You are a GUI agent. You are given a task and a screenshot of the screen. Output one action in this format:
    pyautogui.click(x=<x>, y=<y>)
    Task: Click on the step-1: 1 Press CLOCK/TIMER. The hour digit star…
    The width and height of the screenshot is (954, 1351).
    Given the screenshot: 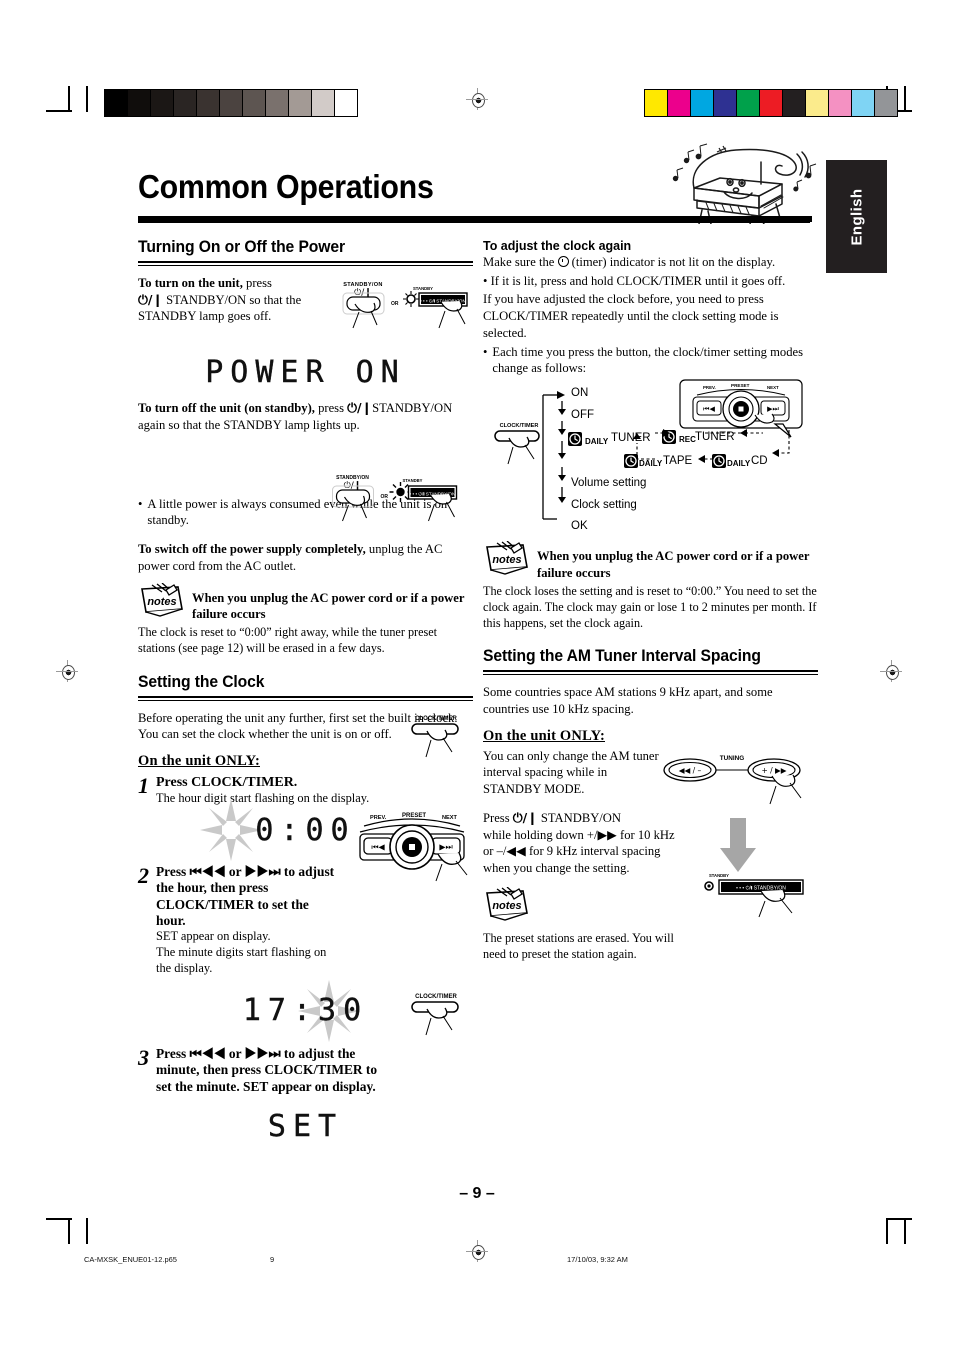 What is the action you would take?
    pyautogui.click(x=305, y=790)
    